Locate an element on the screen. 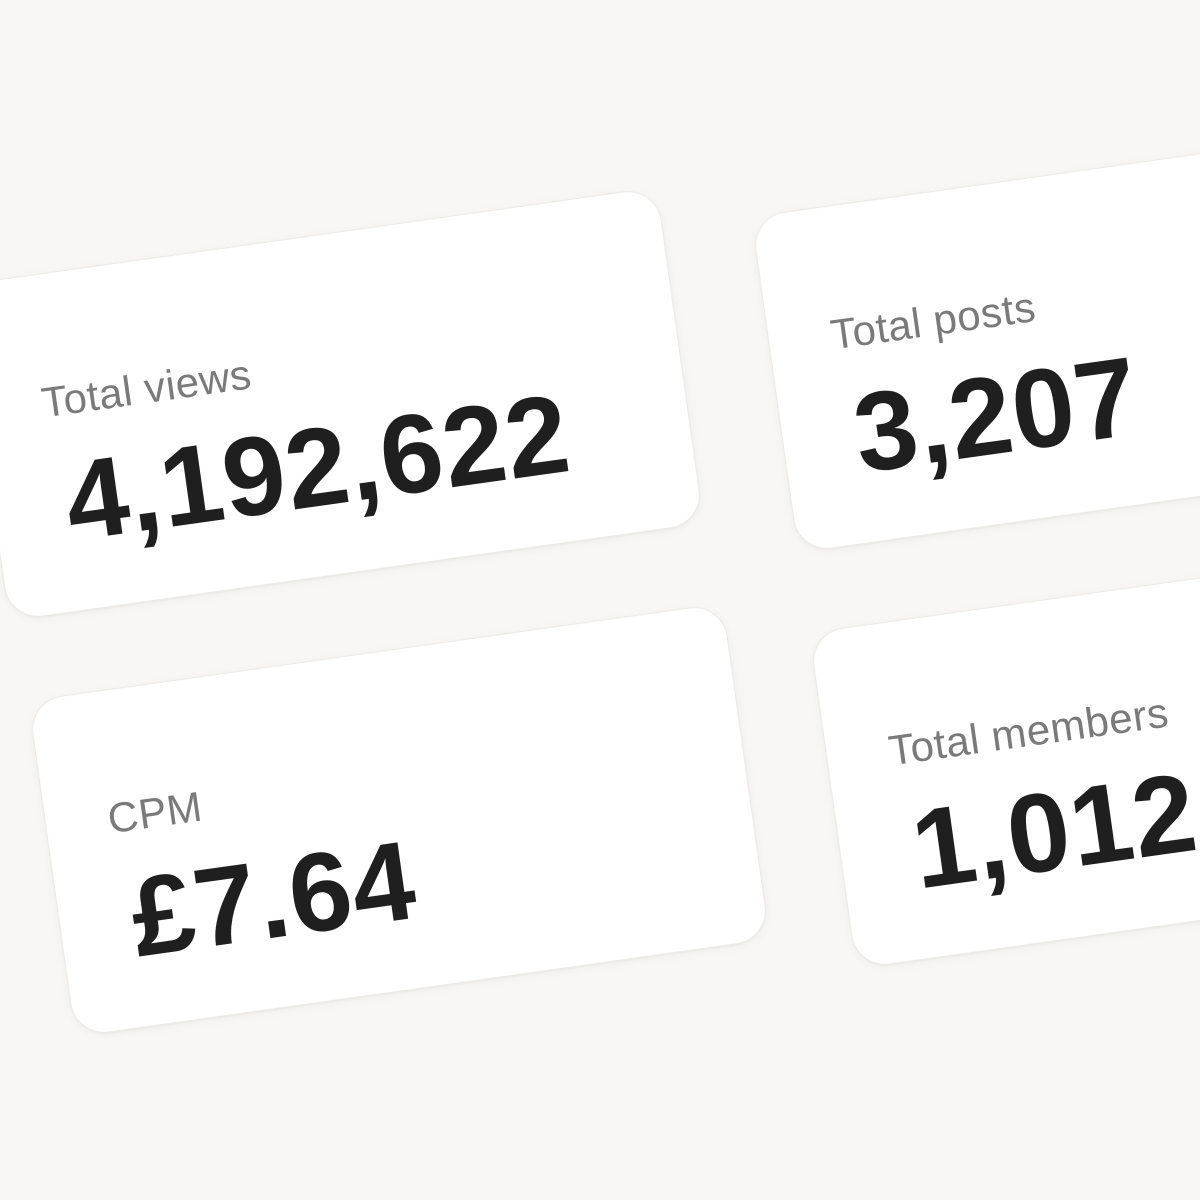 This screenshot has height=1200, width=1200. stat-card-total-members: Total members 1,012 is located at coordinates (1004, 752).